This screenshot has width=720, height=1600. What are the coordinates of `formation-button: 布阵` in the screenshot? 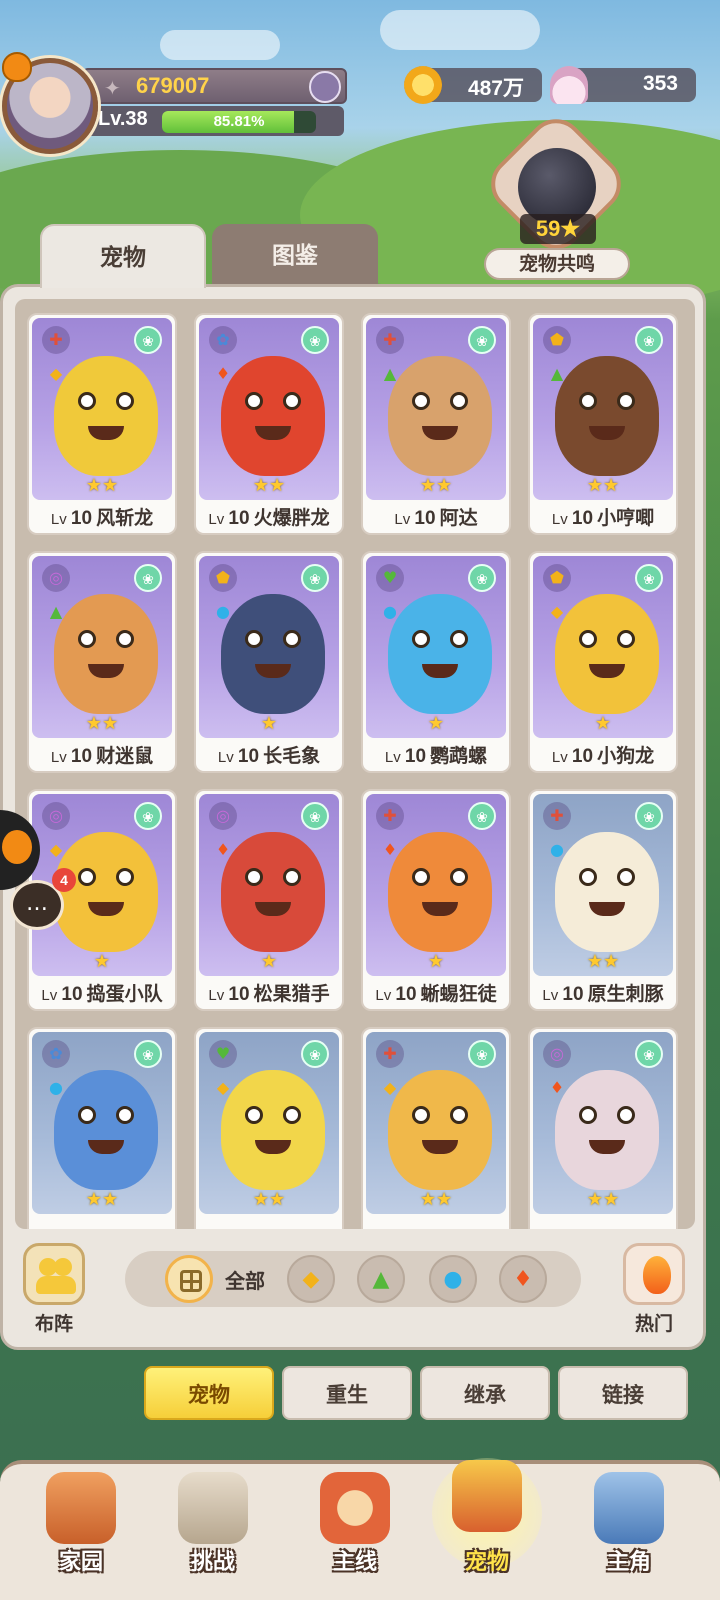 It's located at (54, 1289).